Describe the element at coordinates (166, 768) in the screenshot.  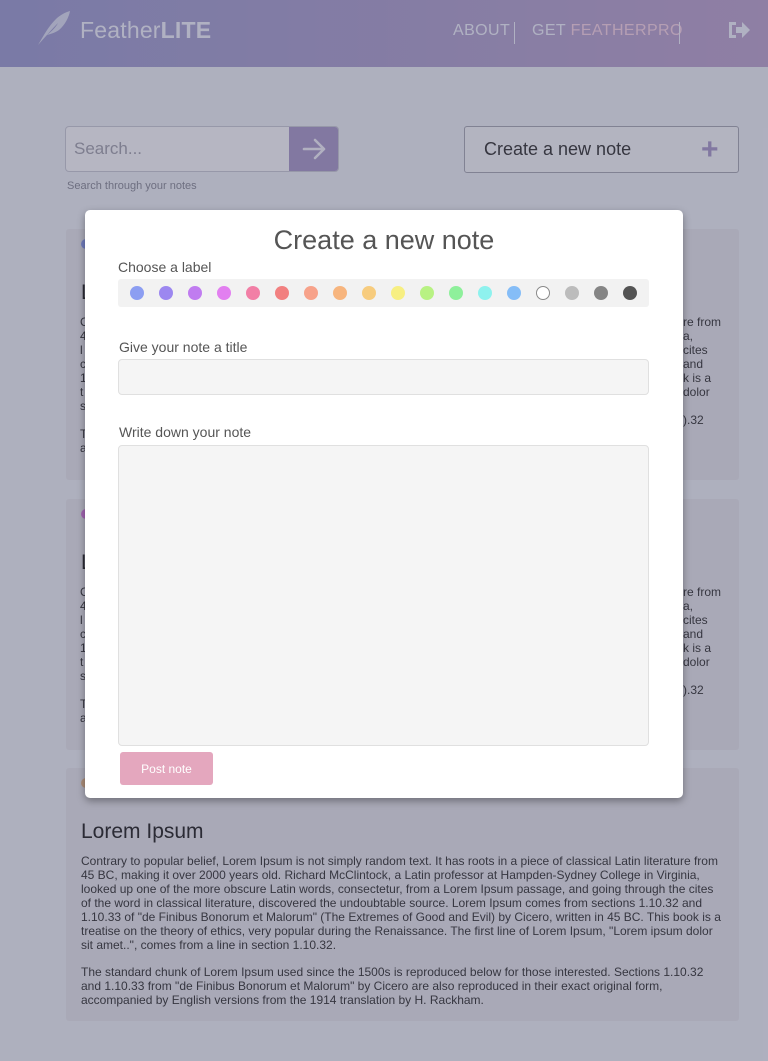
I see `post-note-button: Post note` at that location.